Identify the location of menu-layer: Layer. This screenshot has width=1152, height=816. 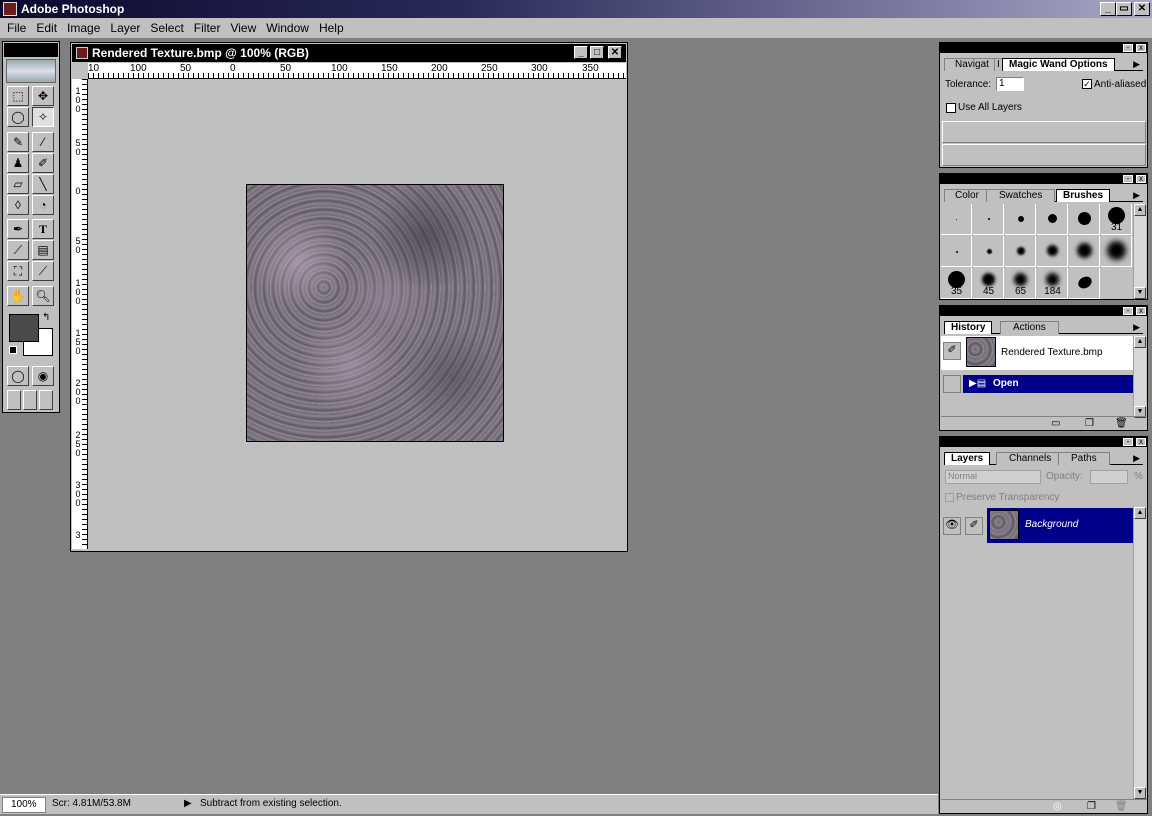
(125, 28).